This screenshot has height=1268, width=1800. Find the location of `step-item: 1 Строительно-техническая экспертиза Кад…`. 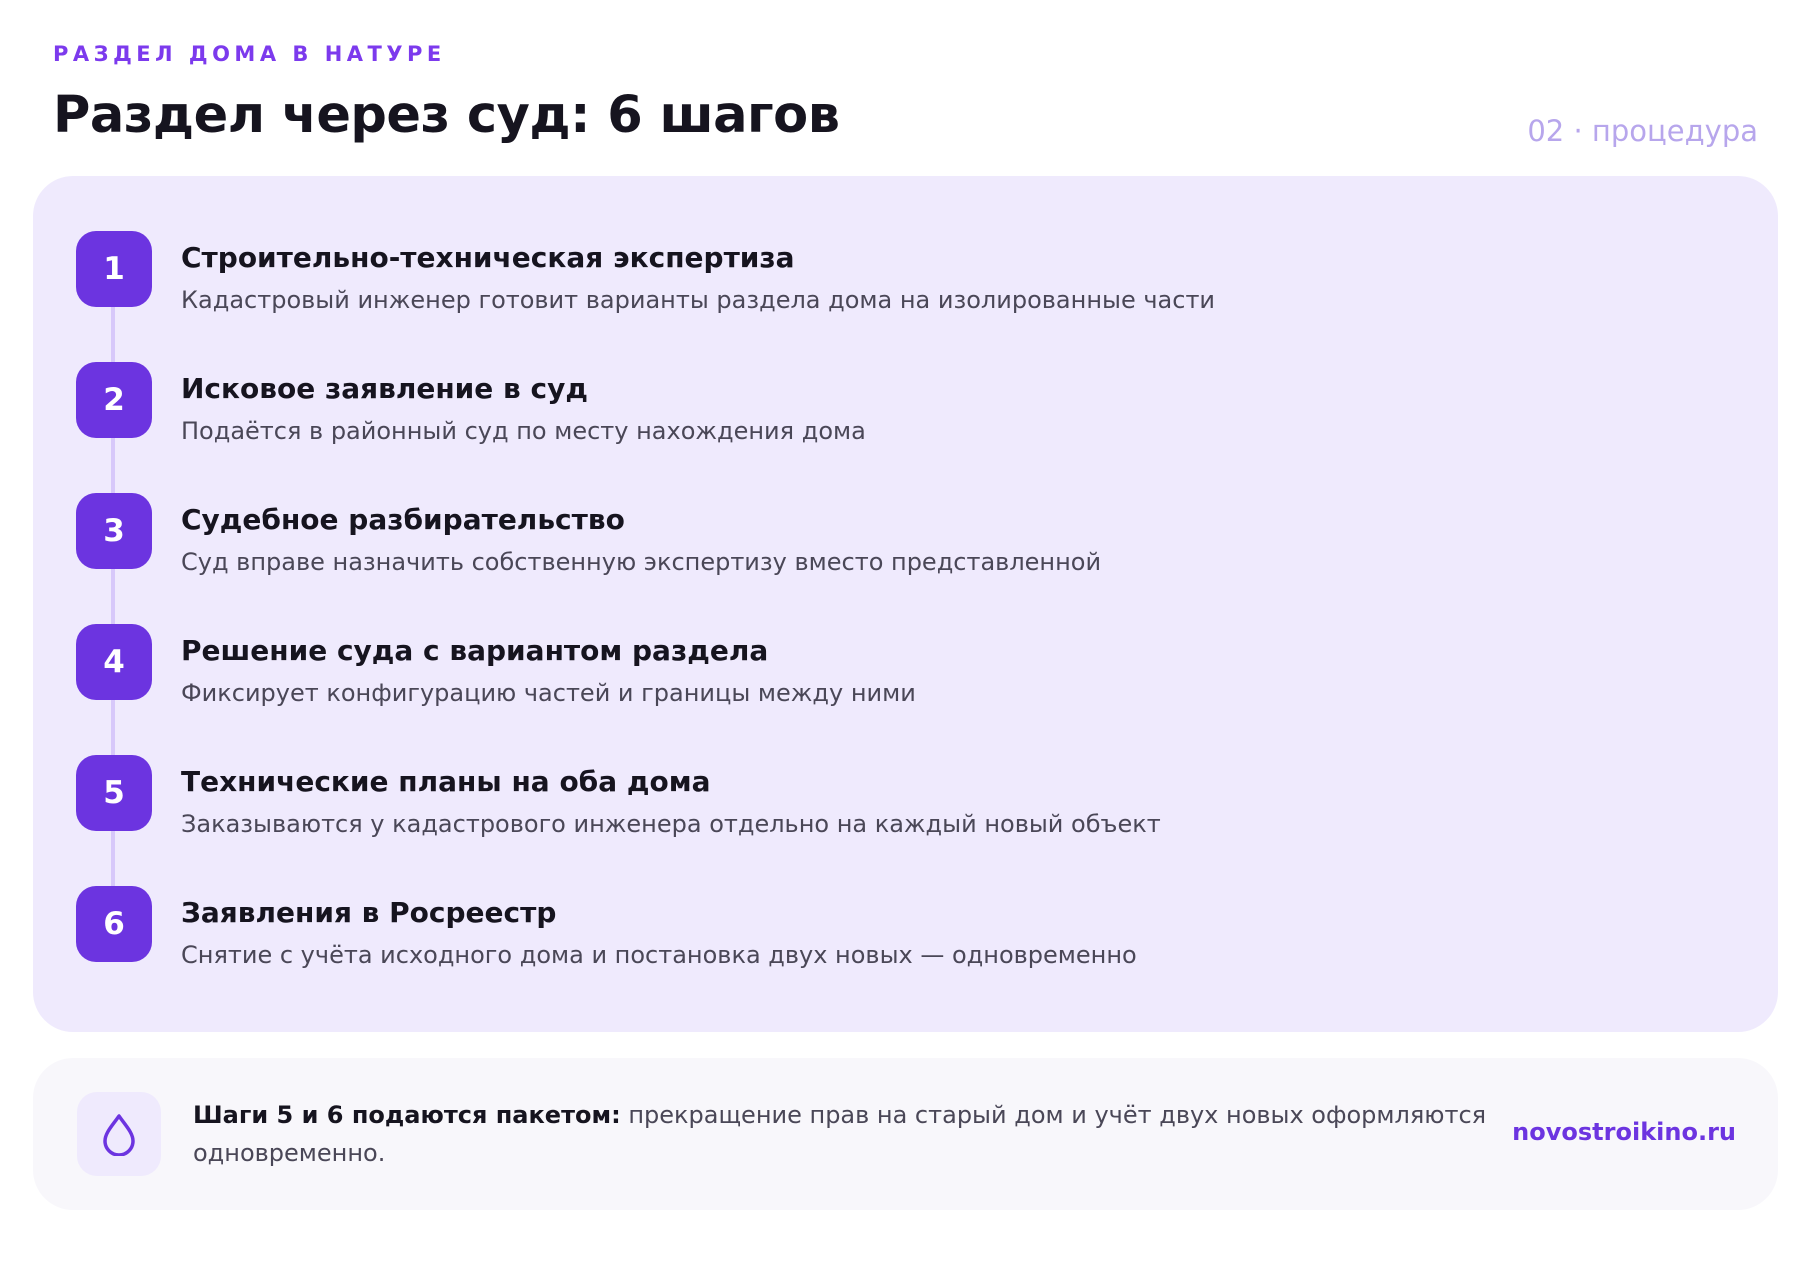

step-item: 1 Строительно-техническая экспертиза Кад… is located at coordinates (876, 281).